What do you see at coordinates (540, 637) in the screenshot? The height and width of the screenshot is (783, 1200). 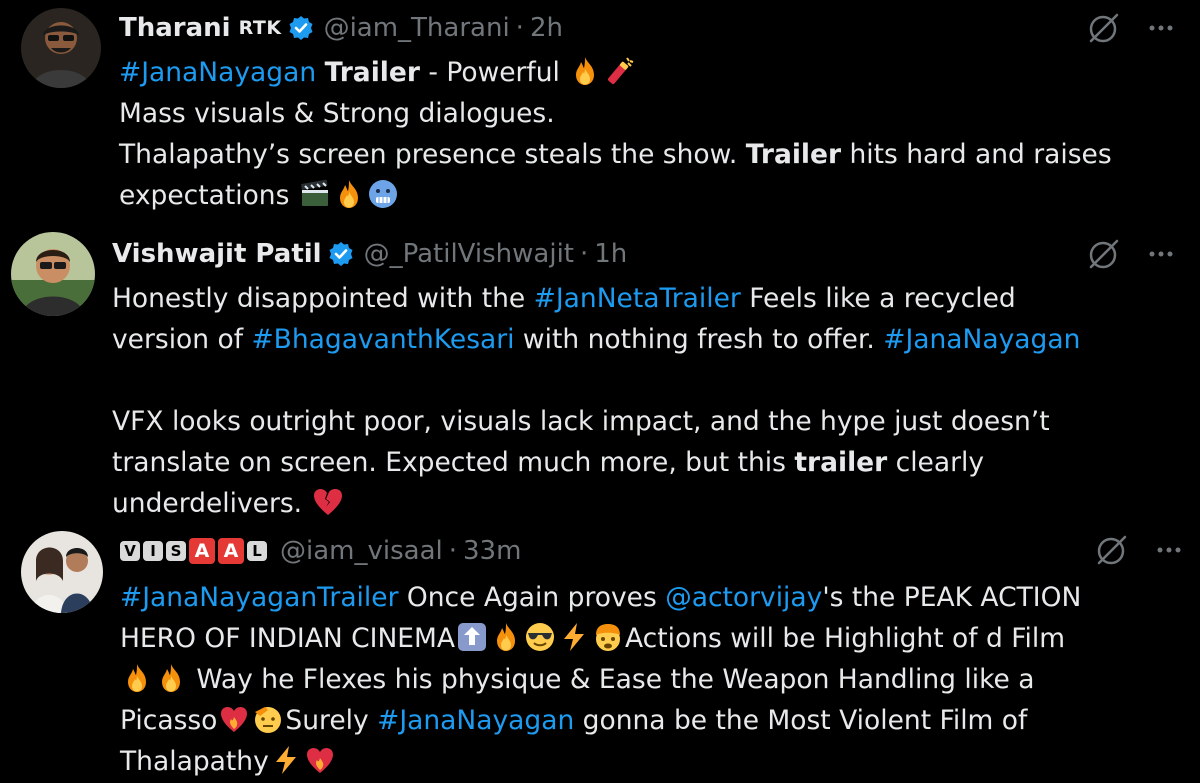 I see `sunglasses-emoji-icon` at bounding box center [540, 637].